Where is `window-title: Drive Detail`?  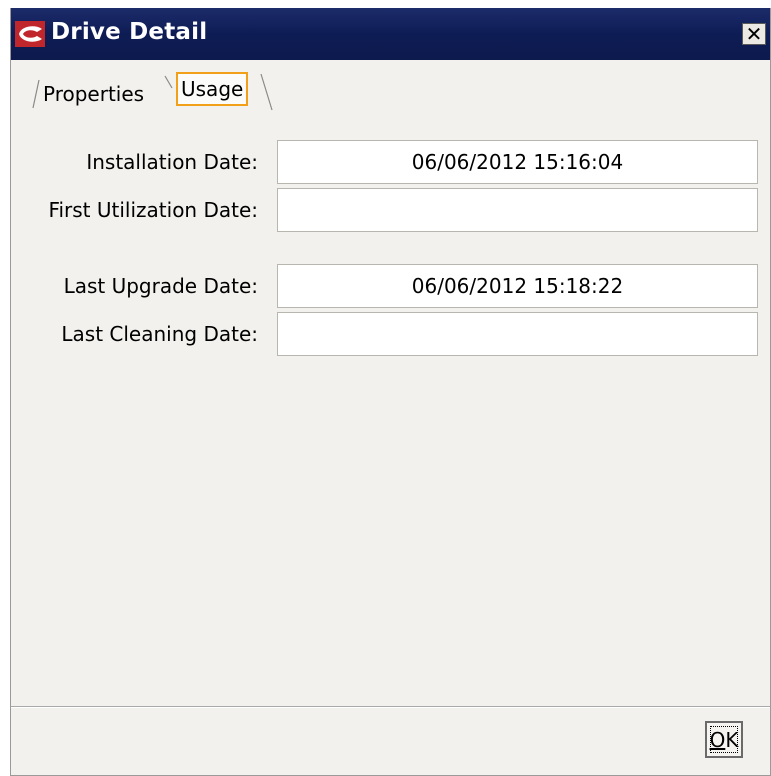 window-title: Drive Detail is located at coordinates (129, 32).